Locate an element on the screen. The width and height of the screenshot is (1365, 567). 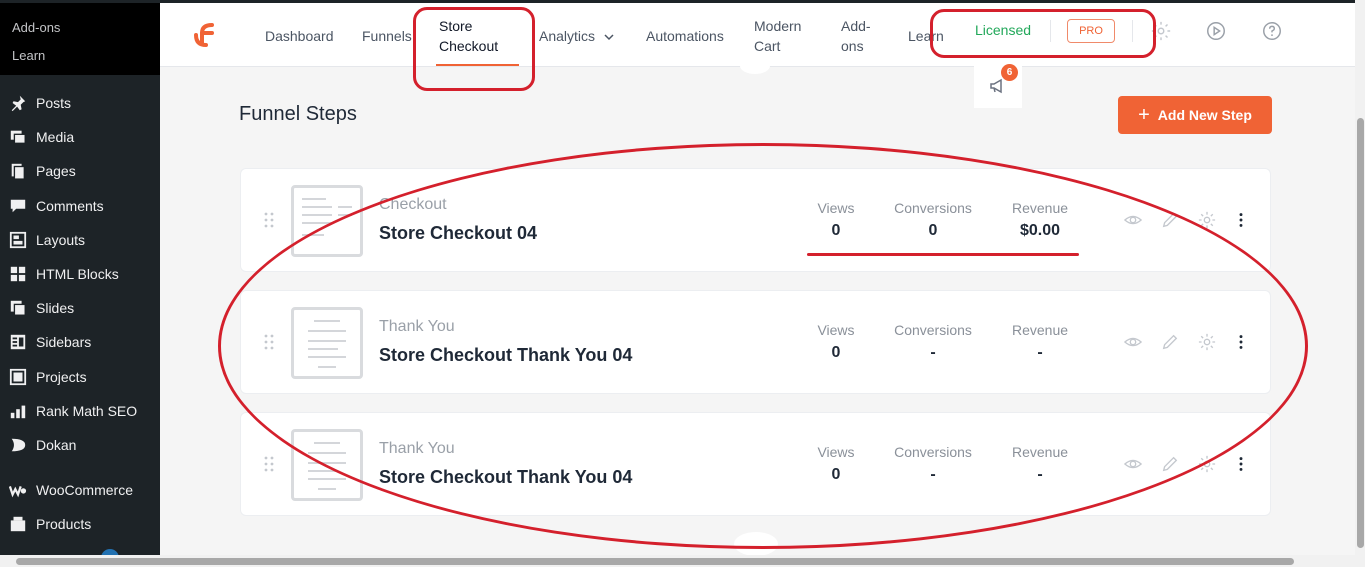
submenu-item-learn: Learn is located at coordinates (28, 55).